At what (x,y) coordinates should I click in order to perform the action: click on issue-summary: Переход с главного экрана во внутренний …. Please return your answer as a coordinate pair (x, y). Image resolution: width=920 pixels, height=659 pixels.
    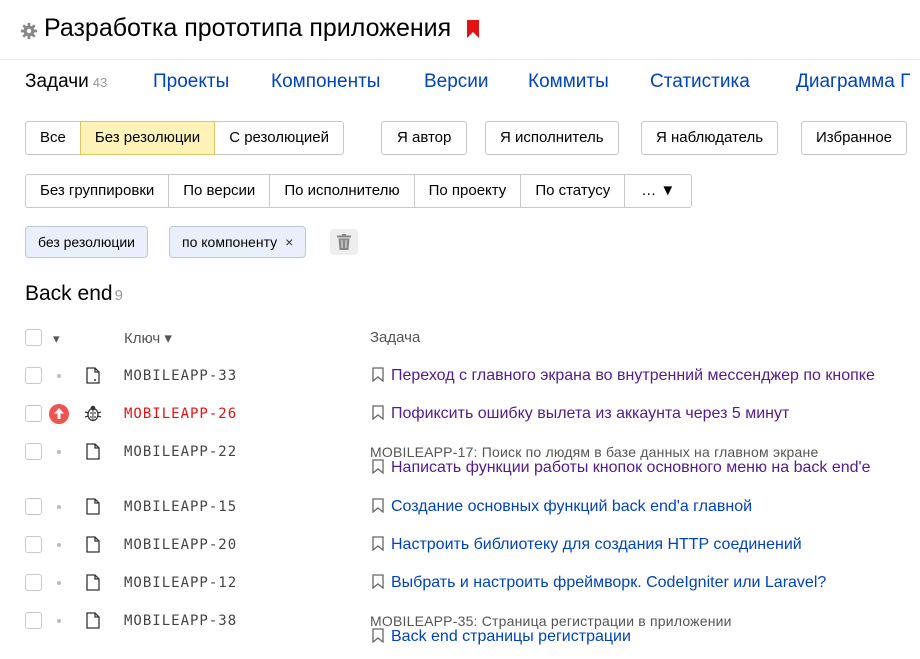
    Looking at the image, I should click on (623, 376).